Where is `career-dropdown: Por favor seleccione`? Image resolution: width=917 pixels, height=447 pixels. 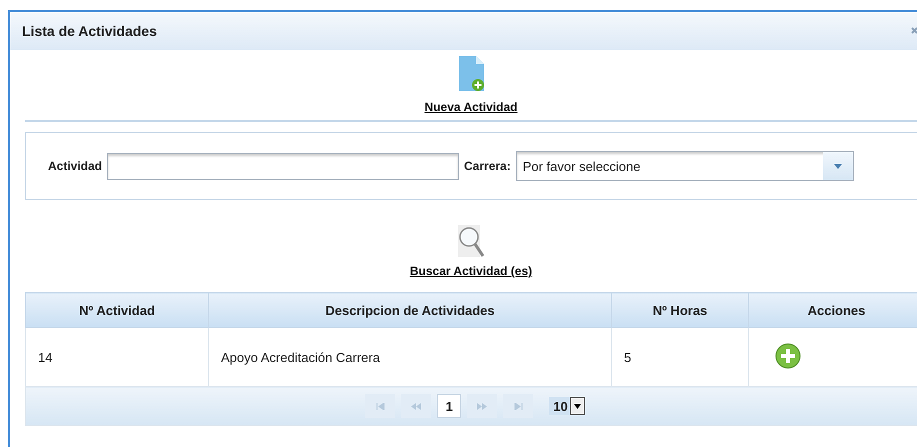
career-dropdown: Por favor seleccione is located at coordinates (685, 166).